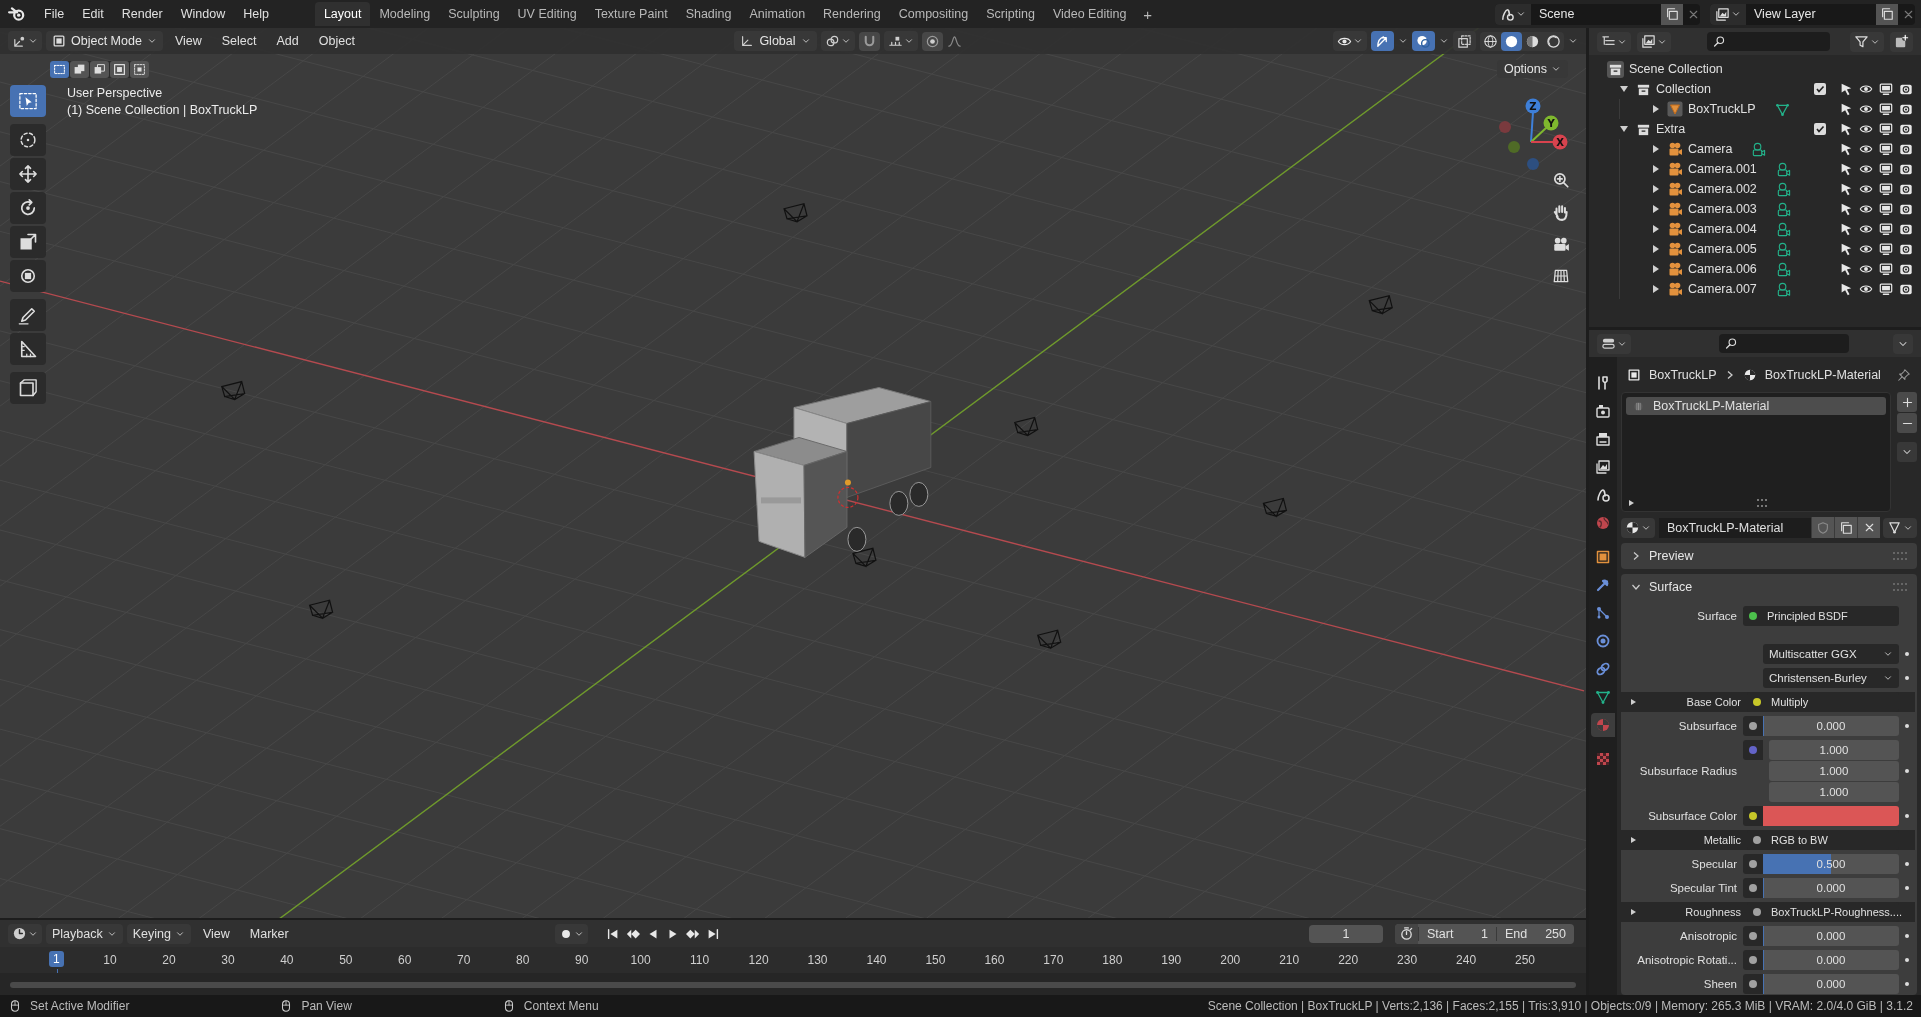  Describe the element at coordinates (1722, 209) in the screenshot. I see `outliner-item: Camera.003` at that location.